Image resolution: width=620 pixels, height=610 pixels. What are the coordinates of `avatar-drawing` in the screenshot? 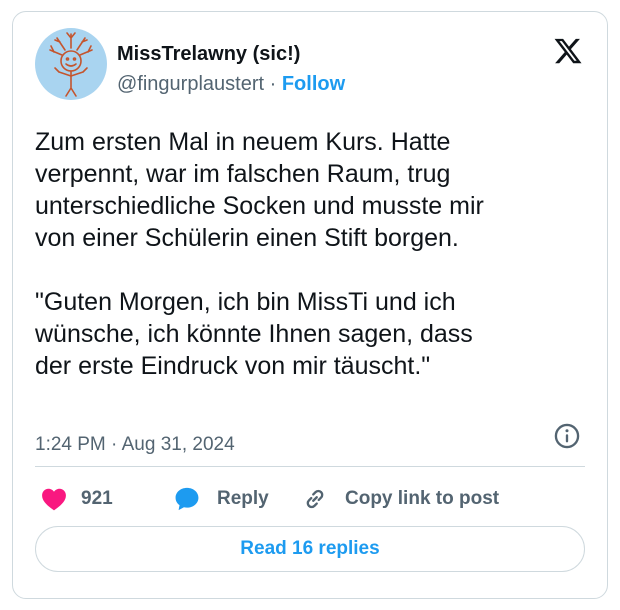 It's located at (71, 64).